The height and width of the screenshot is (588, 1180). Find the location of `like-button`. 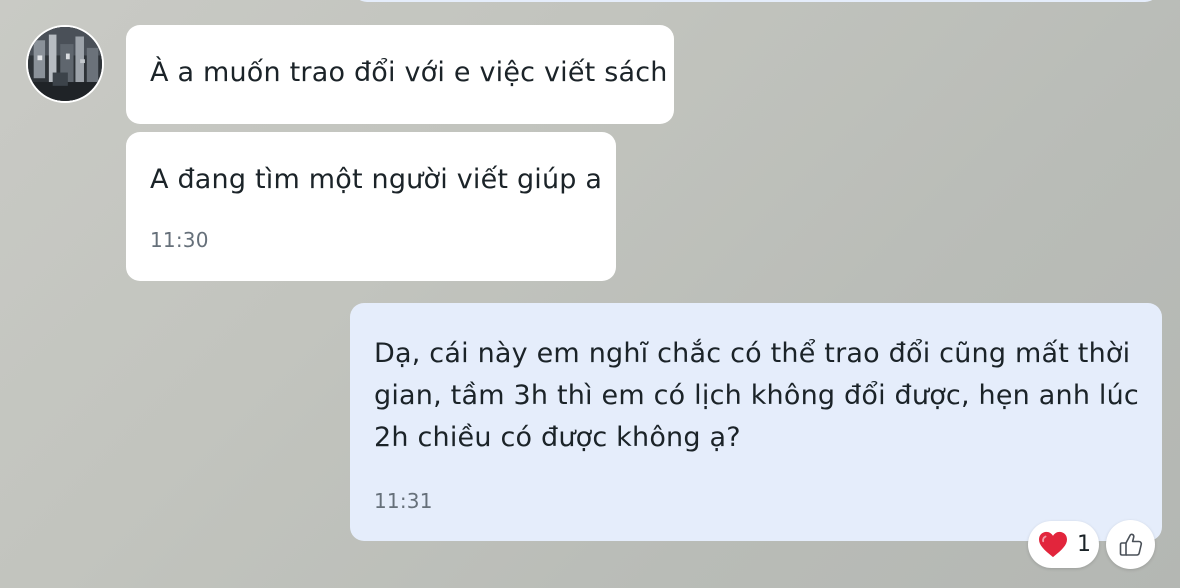

like-button is located at coordinates (1130, 544).